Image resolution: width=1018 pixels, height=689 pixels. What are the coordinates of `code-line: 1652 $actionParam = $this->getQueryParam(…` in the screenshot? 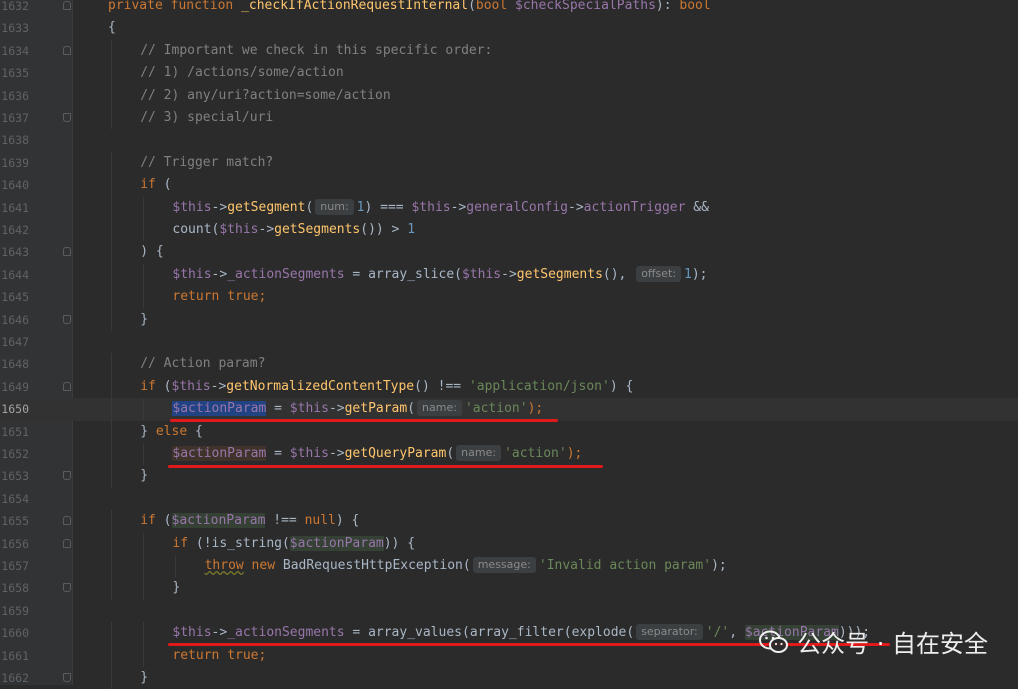 It's located at (509, 454).